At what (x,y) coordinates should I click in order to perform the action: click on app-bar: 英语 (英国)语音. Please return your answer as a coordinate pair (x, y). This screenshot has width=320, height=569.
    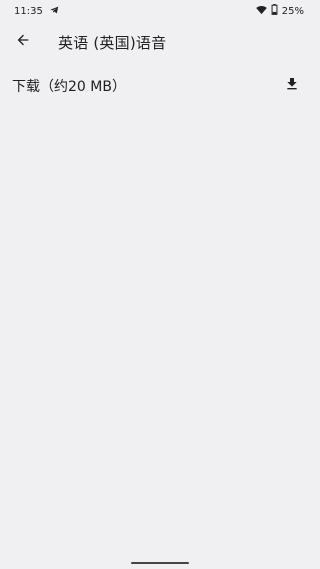
    Looking at the image, I should click on (160, 42).